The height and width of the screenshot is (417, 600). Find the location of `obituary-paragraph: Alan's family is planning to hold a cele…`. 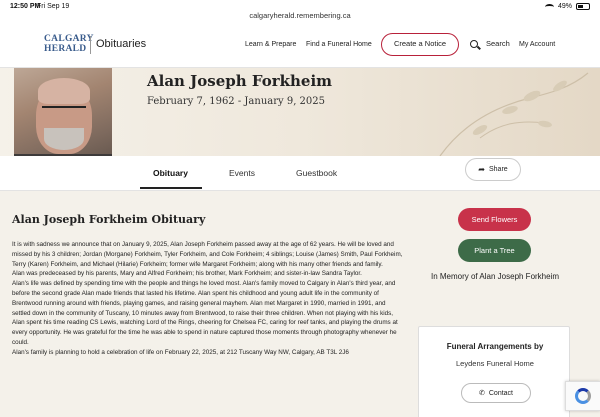

obituary-paragraph: Alan's family is planning to hold a cele… is located at coordinates (180, 352).